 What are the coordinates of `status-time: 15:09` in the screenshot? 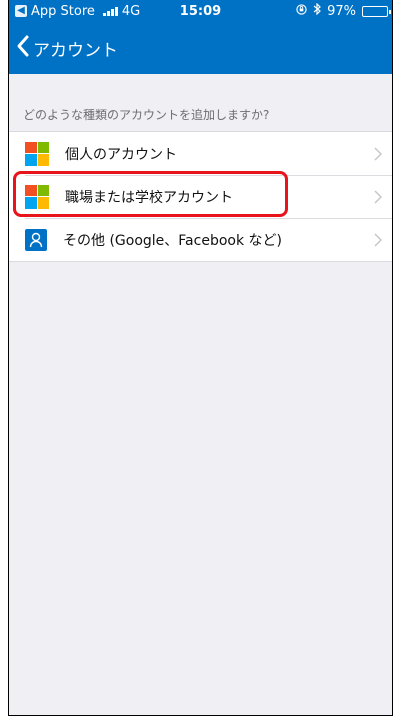 It's located at (200, 11).